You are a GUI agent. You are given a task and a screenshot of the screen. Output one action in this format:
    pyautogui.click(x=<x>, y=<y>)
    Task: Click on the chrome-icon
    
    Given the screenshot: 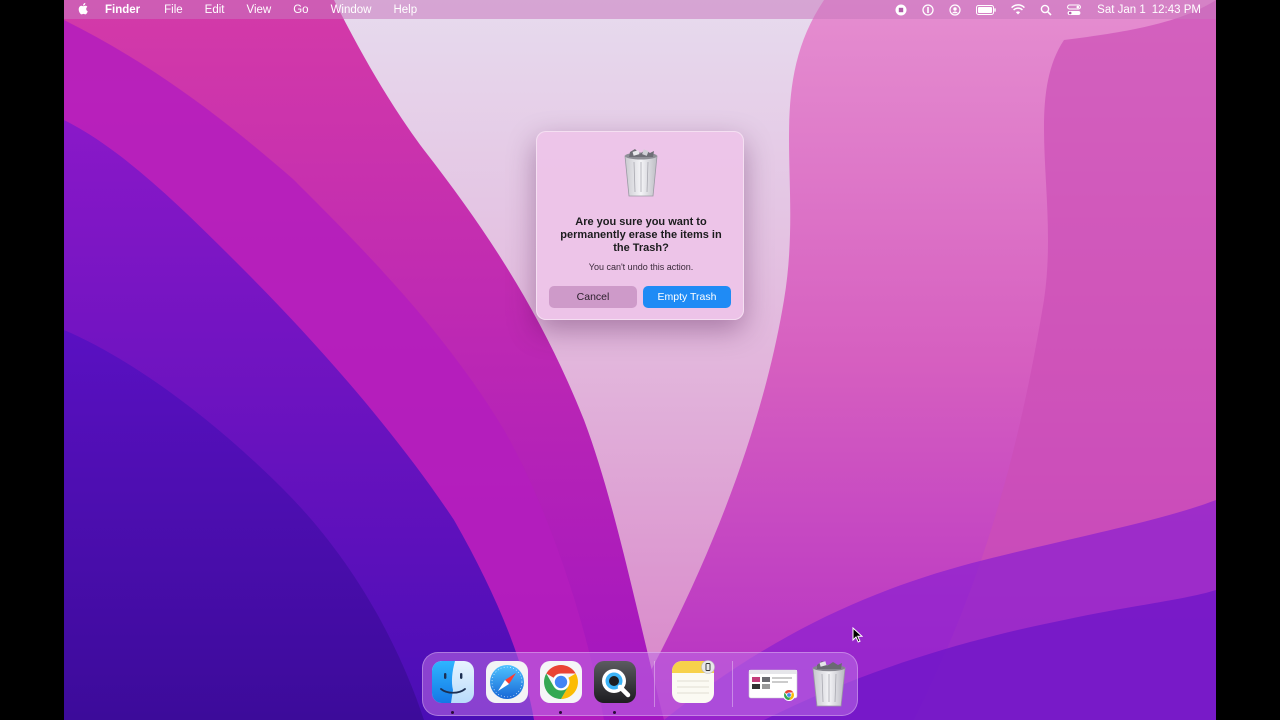 What is the action you would take?
    pyautogui.click(x=561, y=682)
    